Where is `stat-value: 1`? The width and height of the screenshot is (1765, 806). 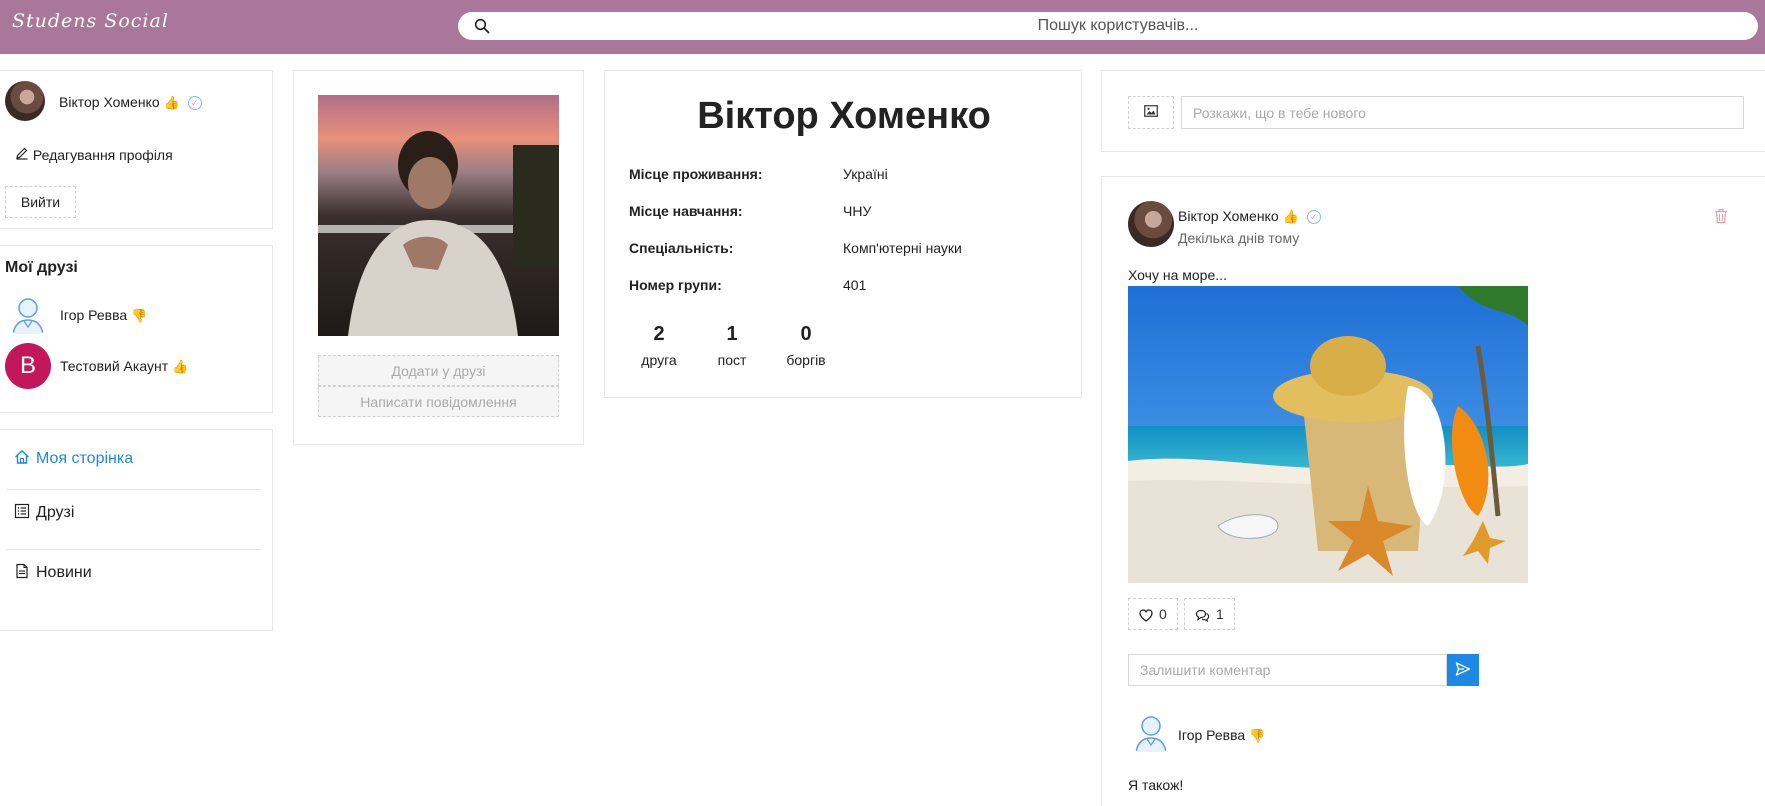 stat-value: 1 is located at coordinates (732, 334).